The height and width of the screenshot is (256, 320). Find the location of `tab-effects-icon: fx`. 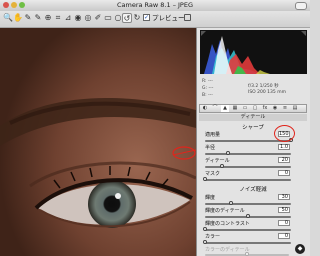

tab-effects-icon: fx is located at coordinates (265, 108).